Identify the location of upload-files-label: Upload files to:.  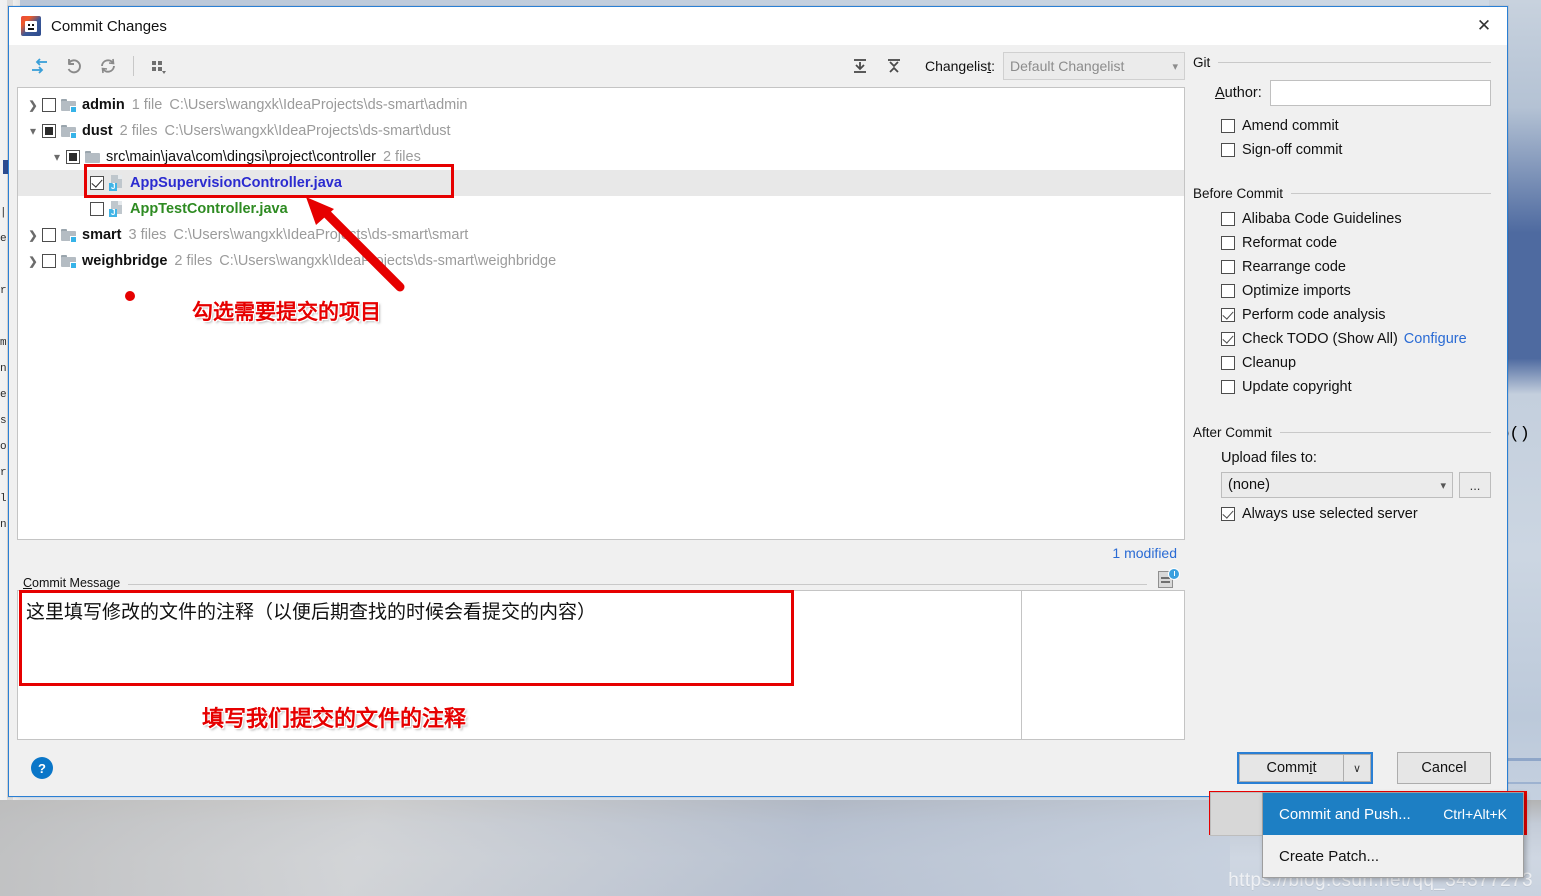
(1269, 458).